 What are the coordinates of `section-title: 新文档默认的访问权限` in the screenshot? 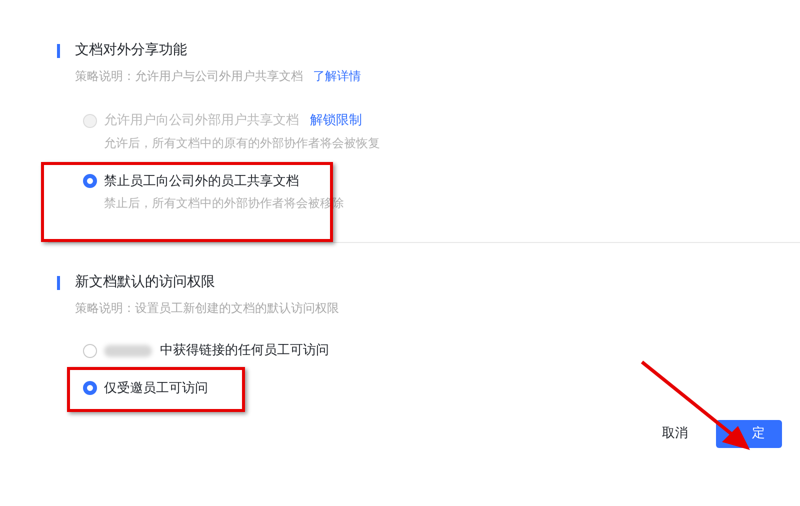 It's located at (145, 282).